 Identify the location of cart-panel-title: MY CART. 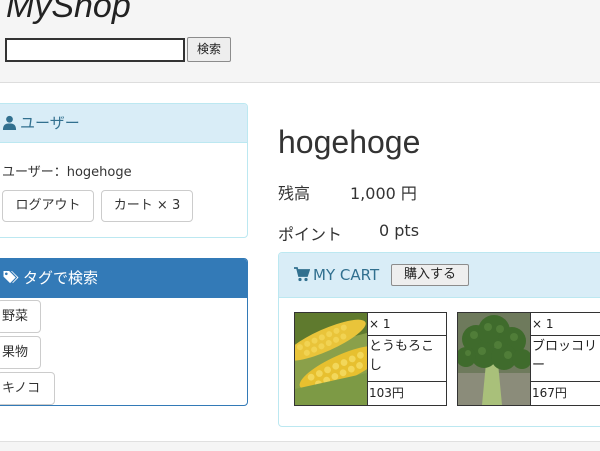
(346, 275).